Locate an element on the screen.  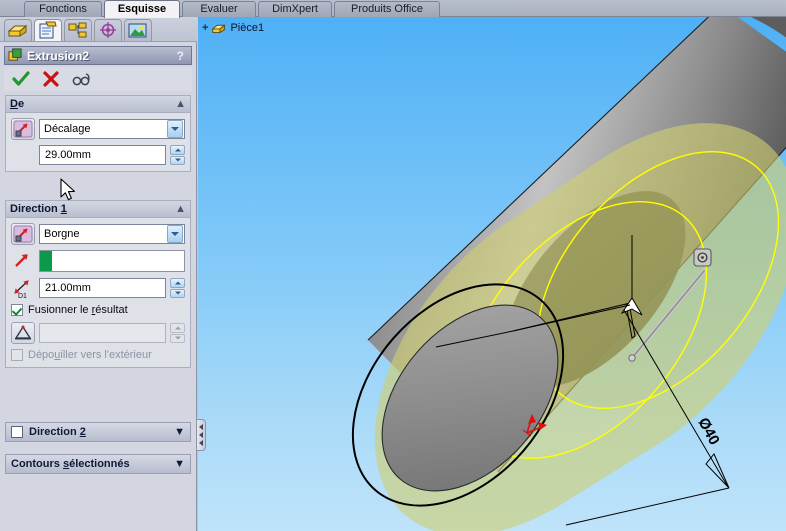
draft-angle-icon is located at coordinates (23, 333).